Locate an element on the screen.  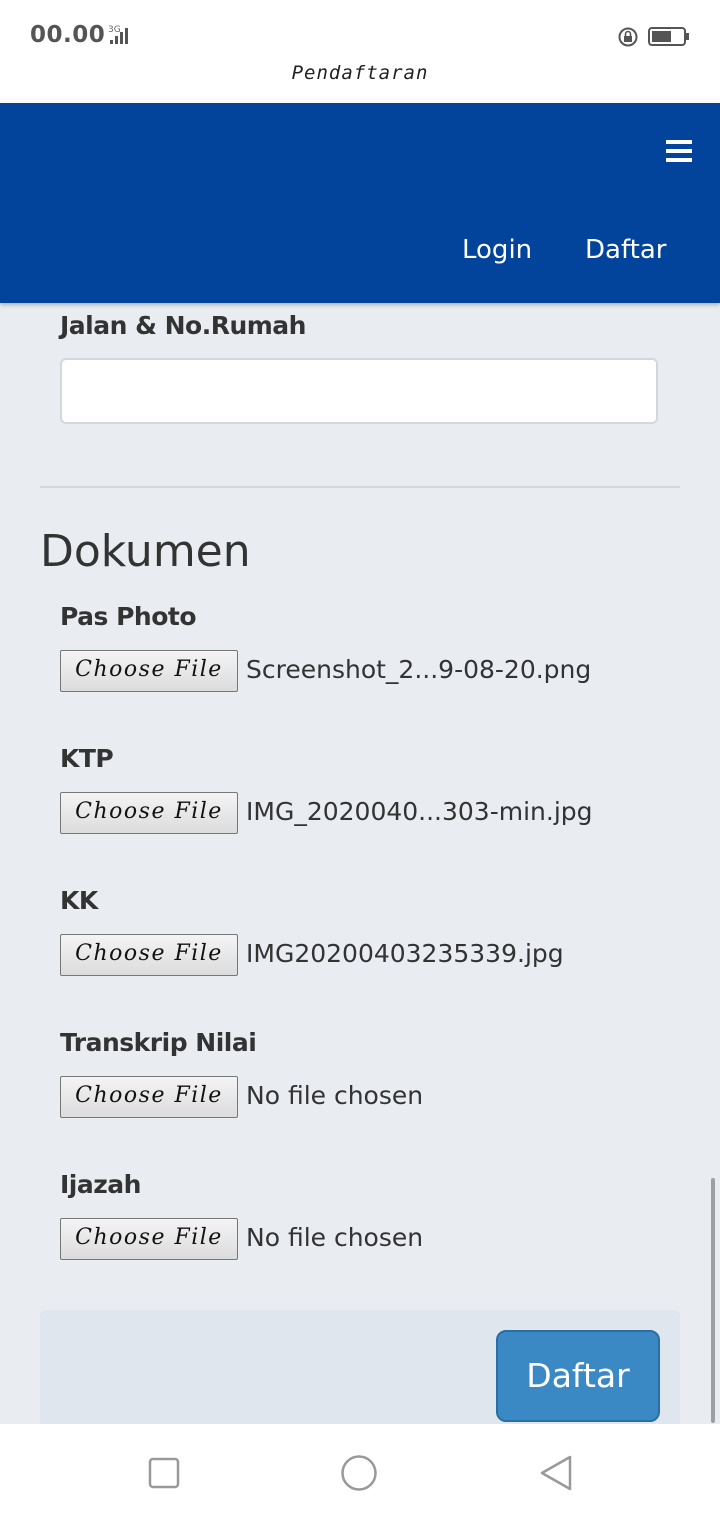
nav-login-link: Login is located at coordinates (497, 250).